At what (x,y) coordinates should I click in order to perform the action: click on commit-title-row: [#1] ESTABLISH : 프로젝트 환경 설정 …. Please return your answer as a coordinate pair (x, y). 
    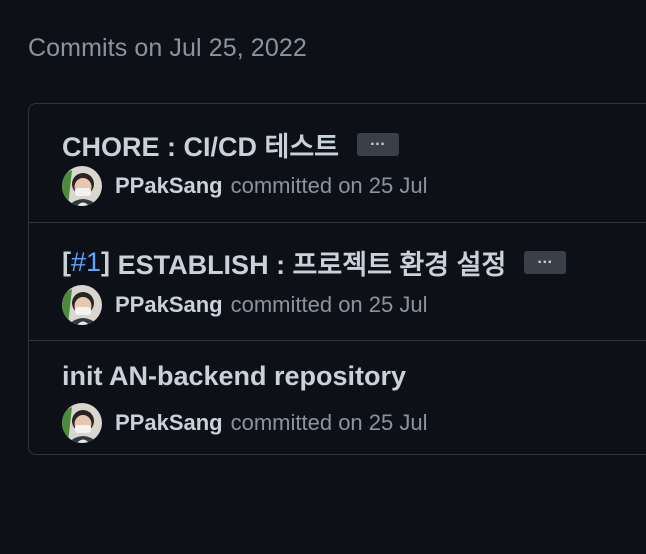
    Looking at the image, I should click on (314, 262).